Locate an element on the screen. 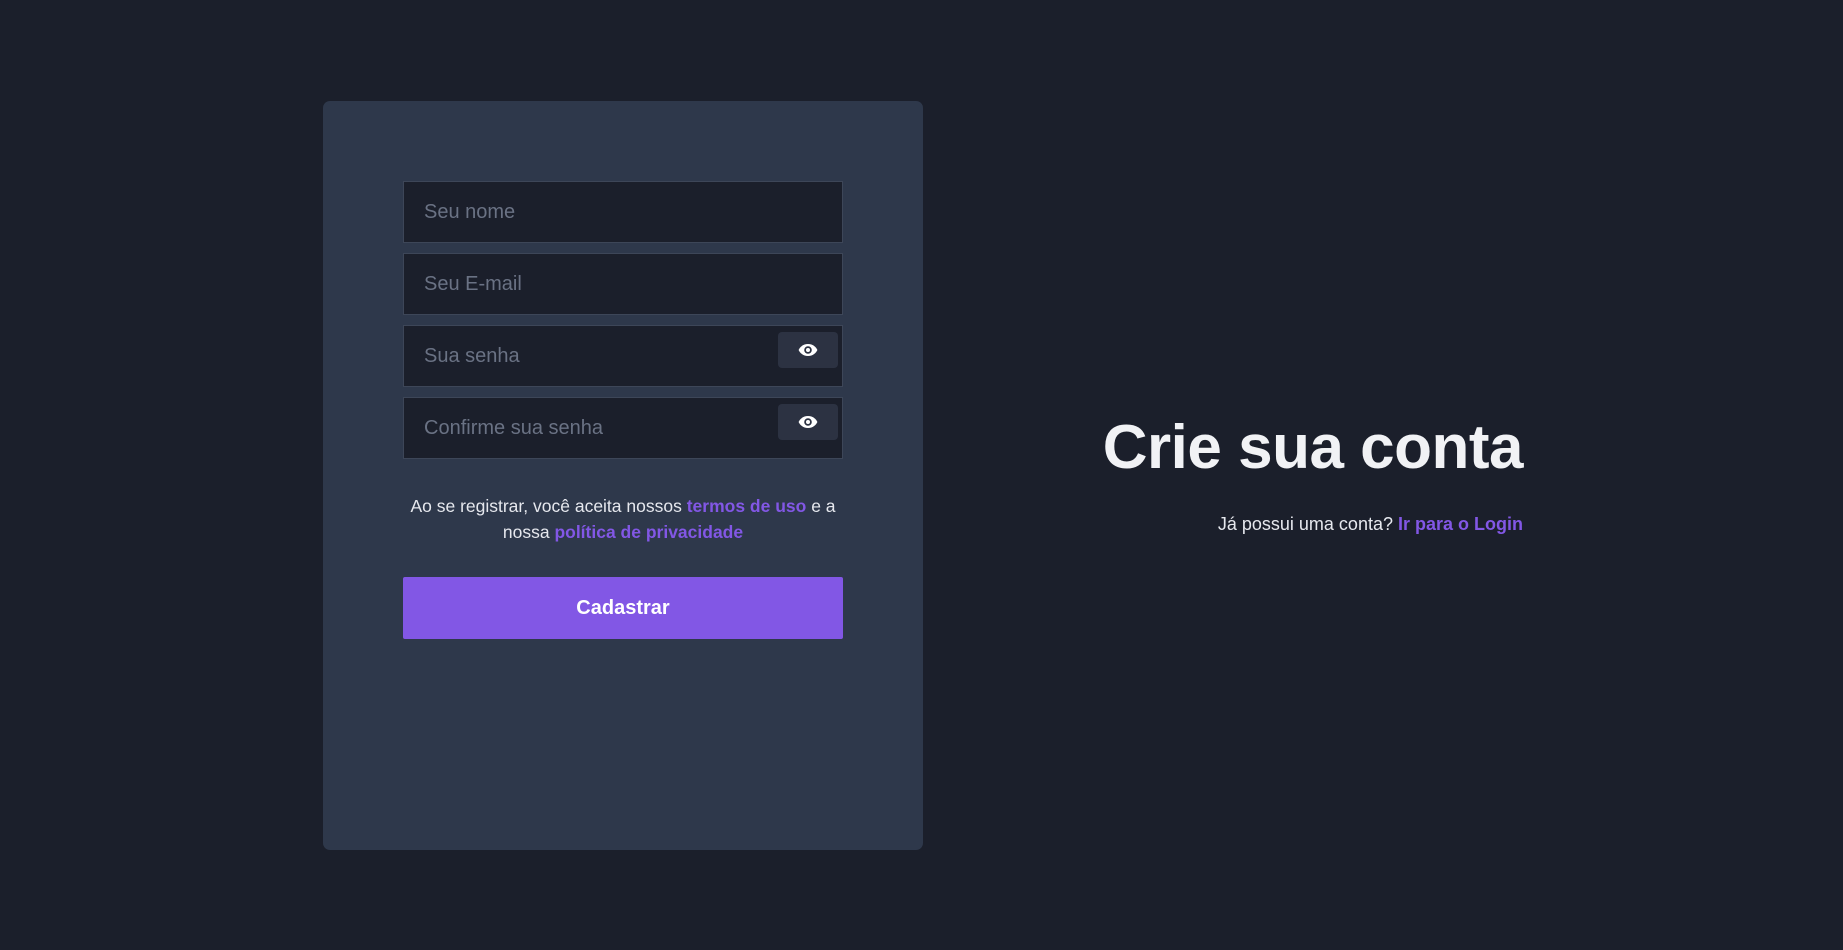 Image resolution: width=1843 pixels, height=950 pixels. password-field-container is located at coordinates (623, 356).